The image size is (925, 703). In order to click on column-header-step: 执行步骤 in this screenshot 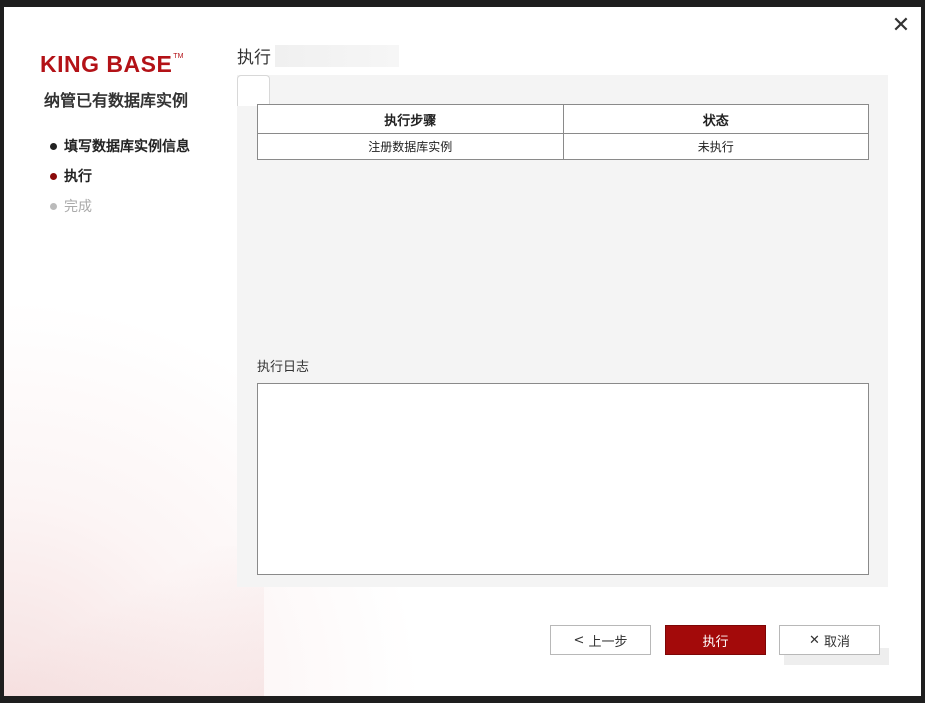, I will do `click(410, 119)`.